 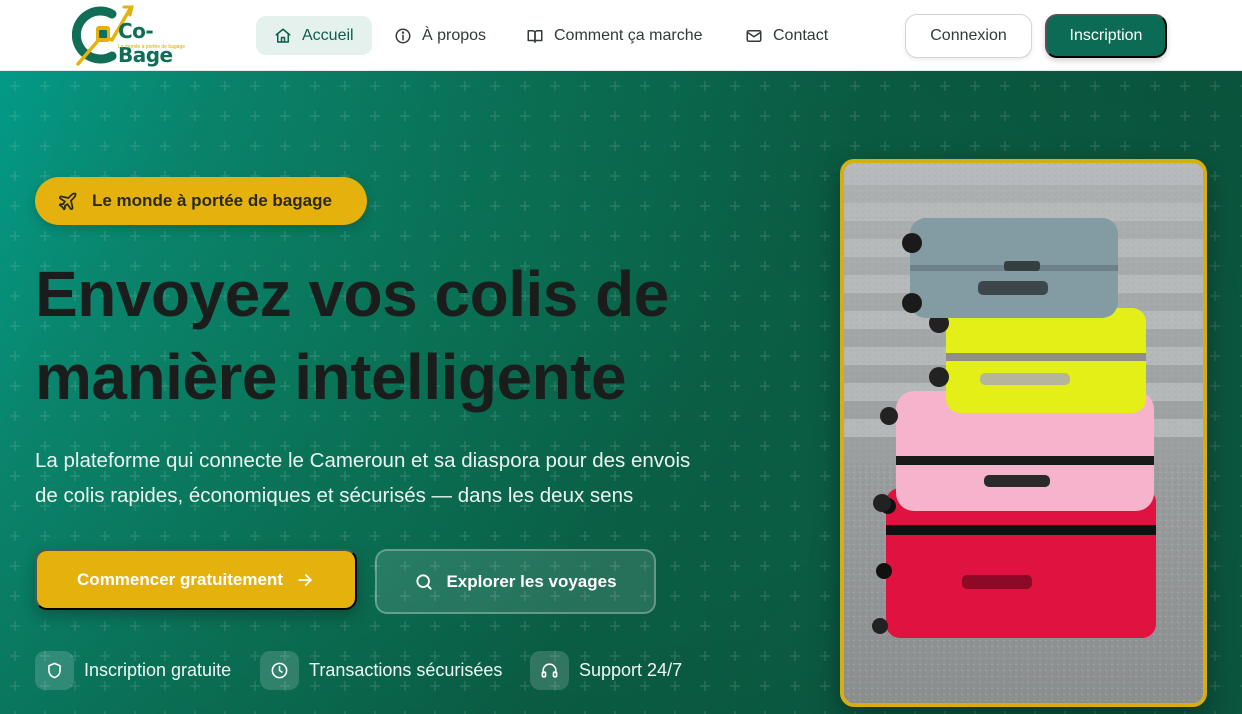 I want to click on nav-item-accueil: Accueil, so click(x=314, y=35).